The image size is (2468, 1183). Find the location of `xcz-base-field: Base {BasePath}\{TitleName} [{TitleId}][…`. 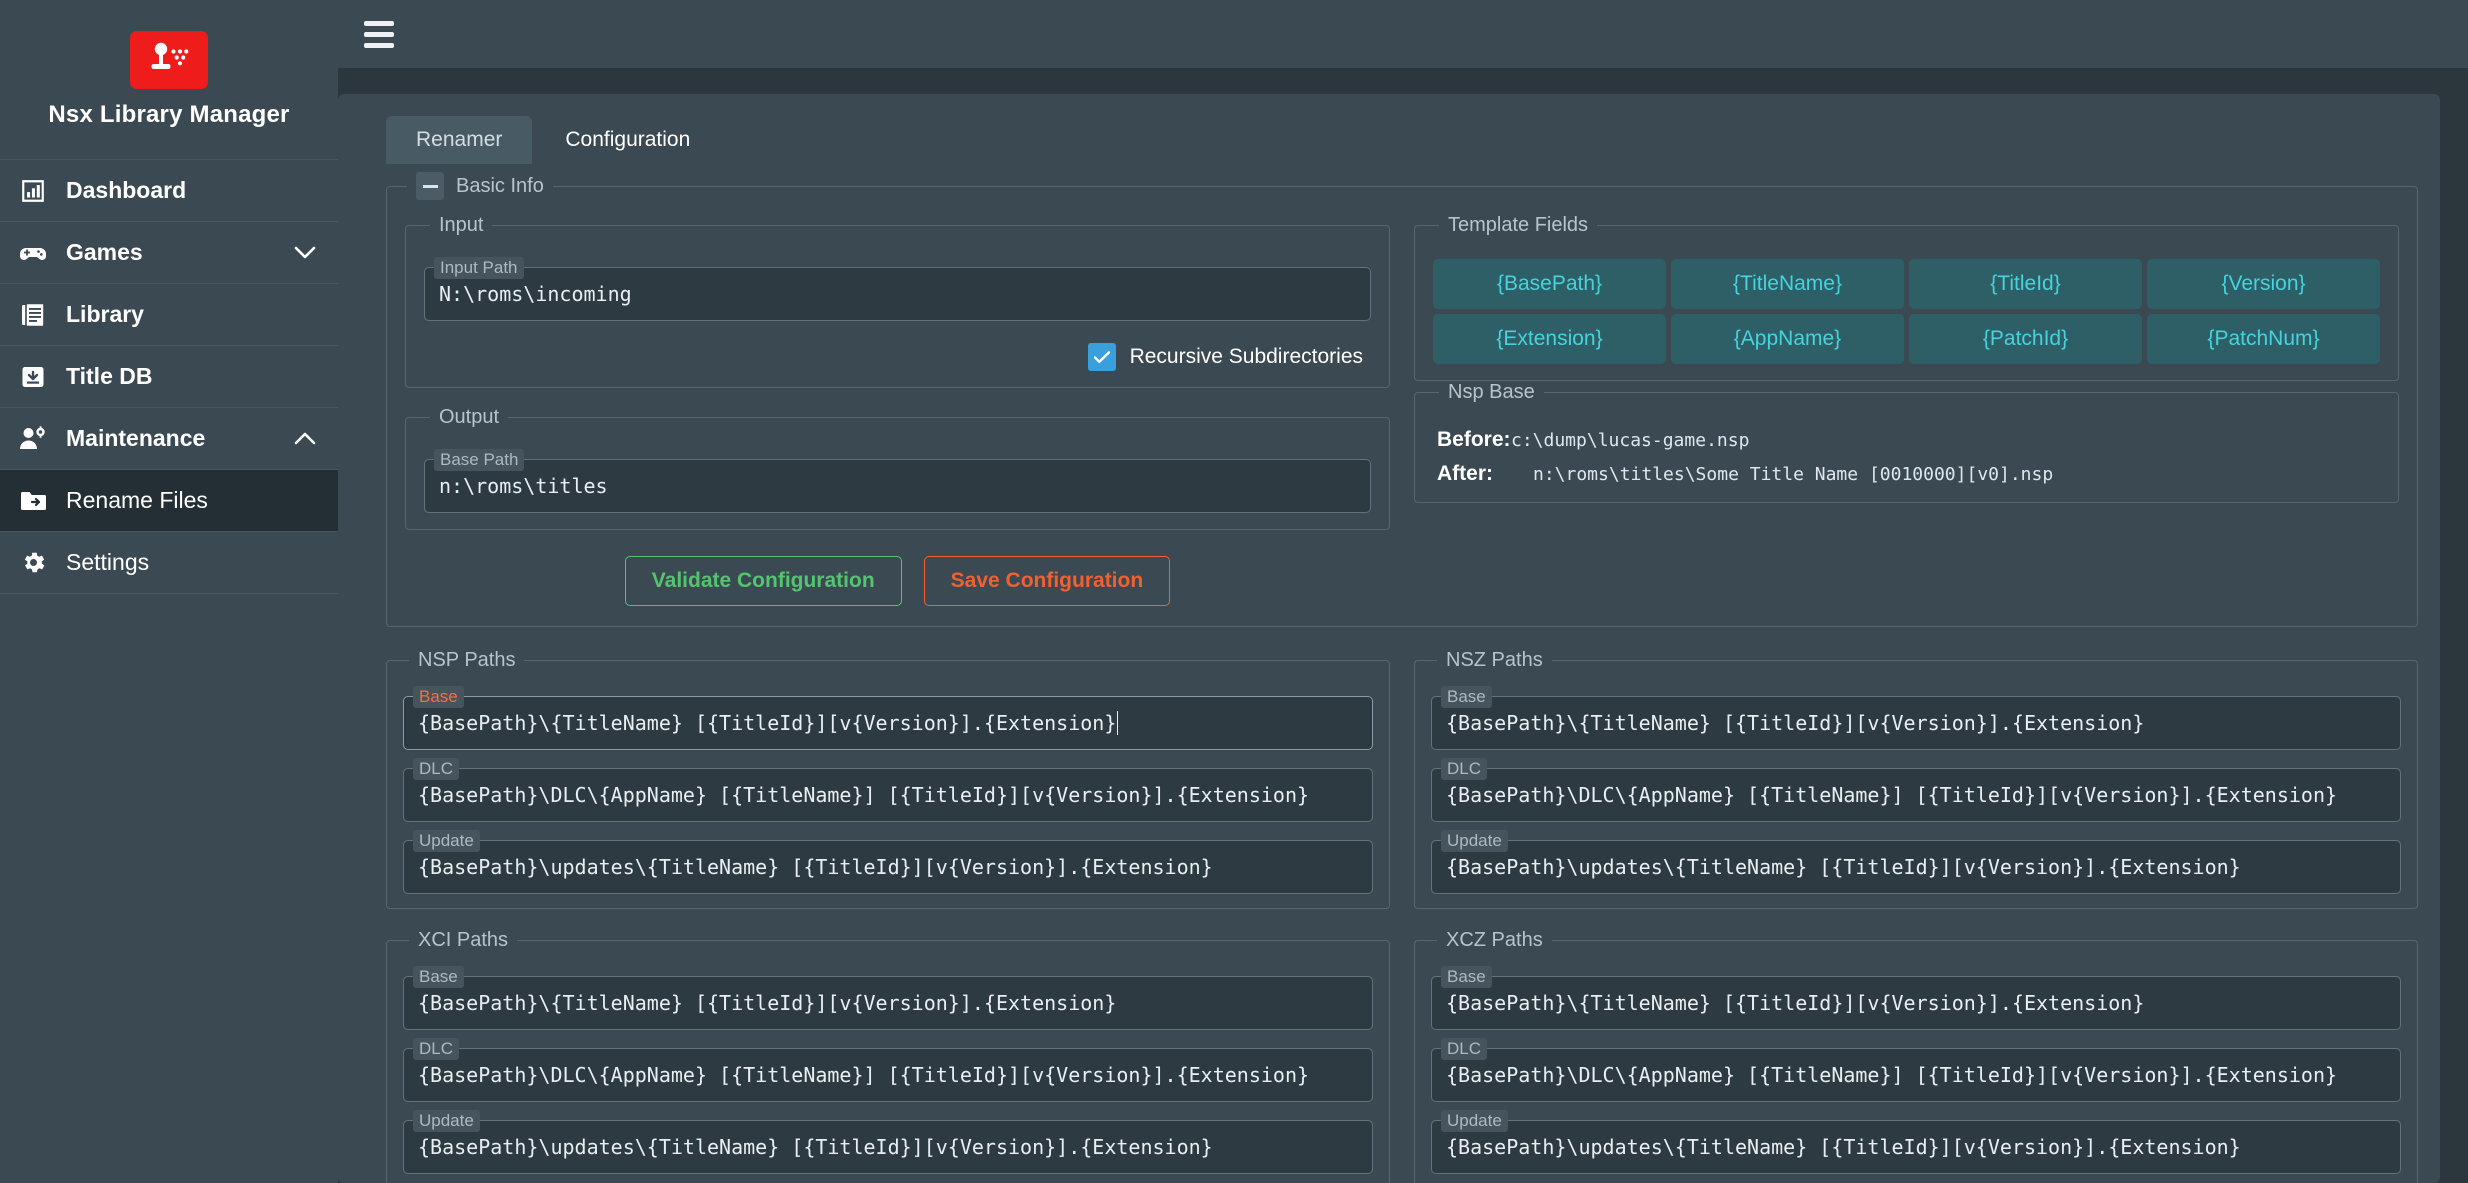

xcz-base-field: Base {BasePath}\{TitleName} [{TitleId}][… is located at coordinates (1916, 998).